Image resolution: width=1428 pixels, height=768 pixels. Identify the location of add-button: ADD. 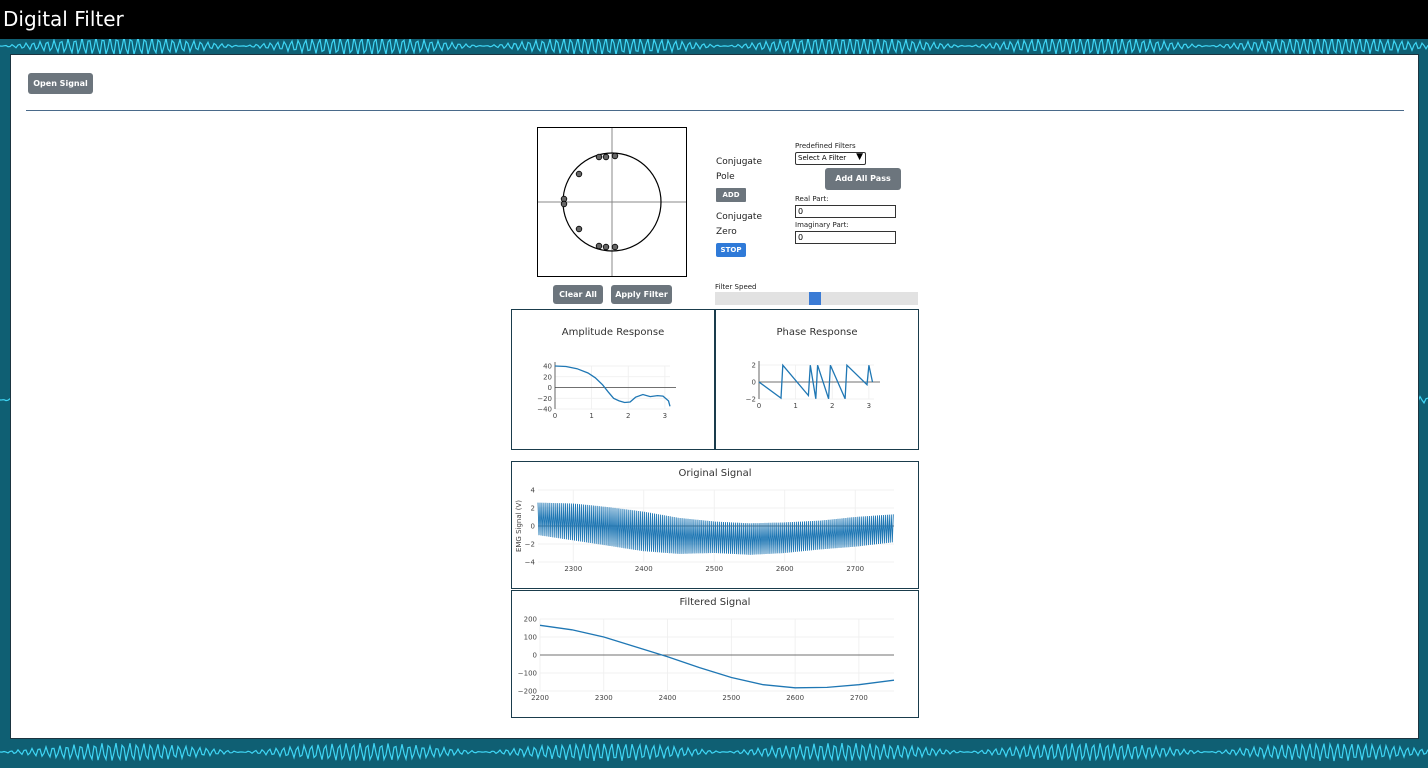
(731, 195).